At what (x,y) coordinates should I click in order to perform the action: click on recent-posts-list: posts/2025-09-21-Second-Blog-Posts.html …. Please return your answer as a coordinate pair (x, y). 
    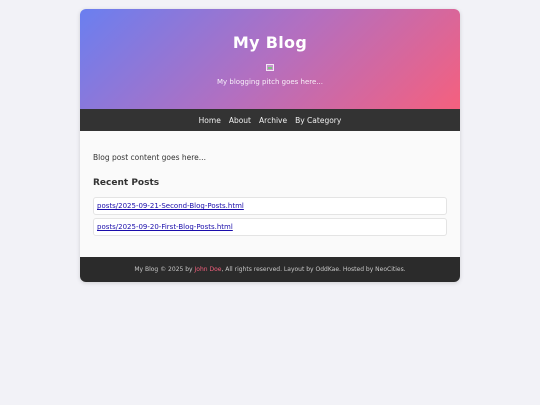
    Looking at the image, I should click on (270, 216).